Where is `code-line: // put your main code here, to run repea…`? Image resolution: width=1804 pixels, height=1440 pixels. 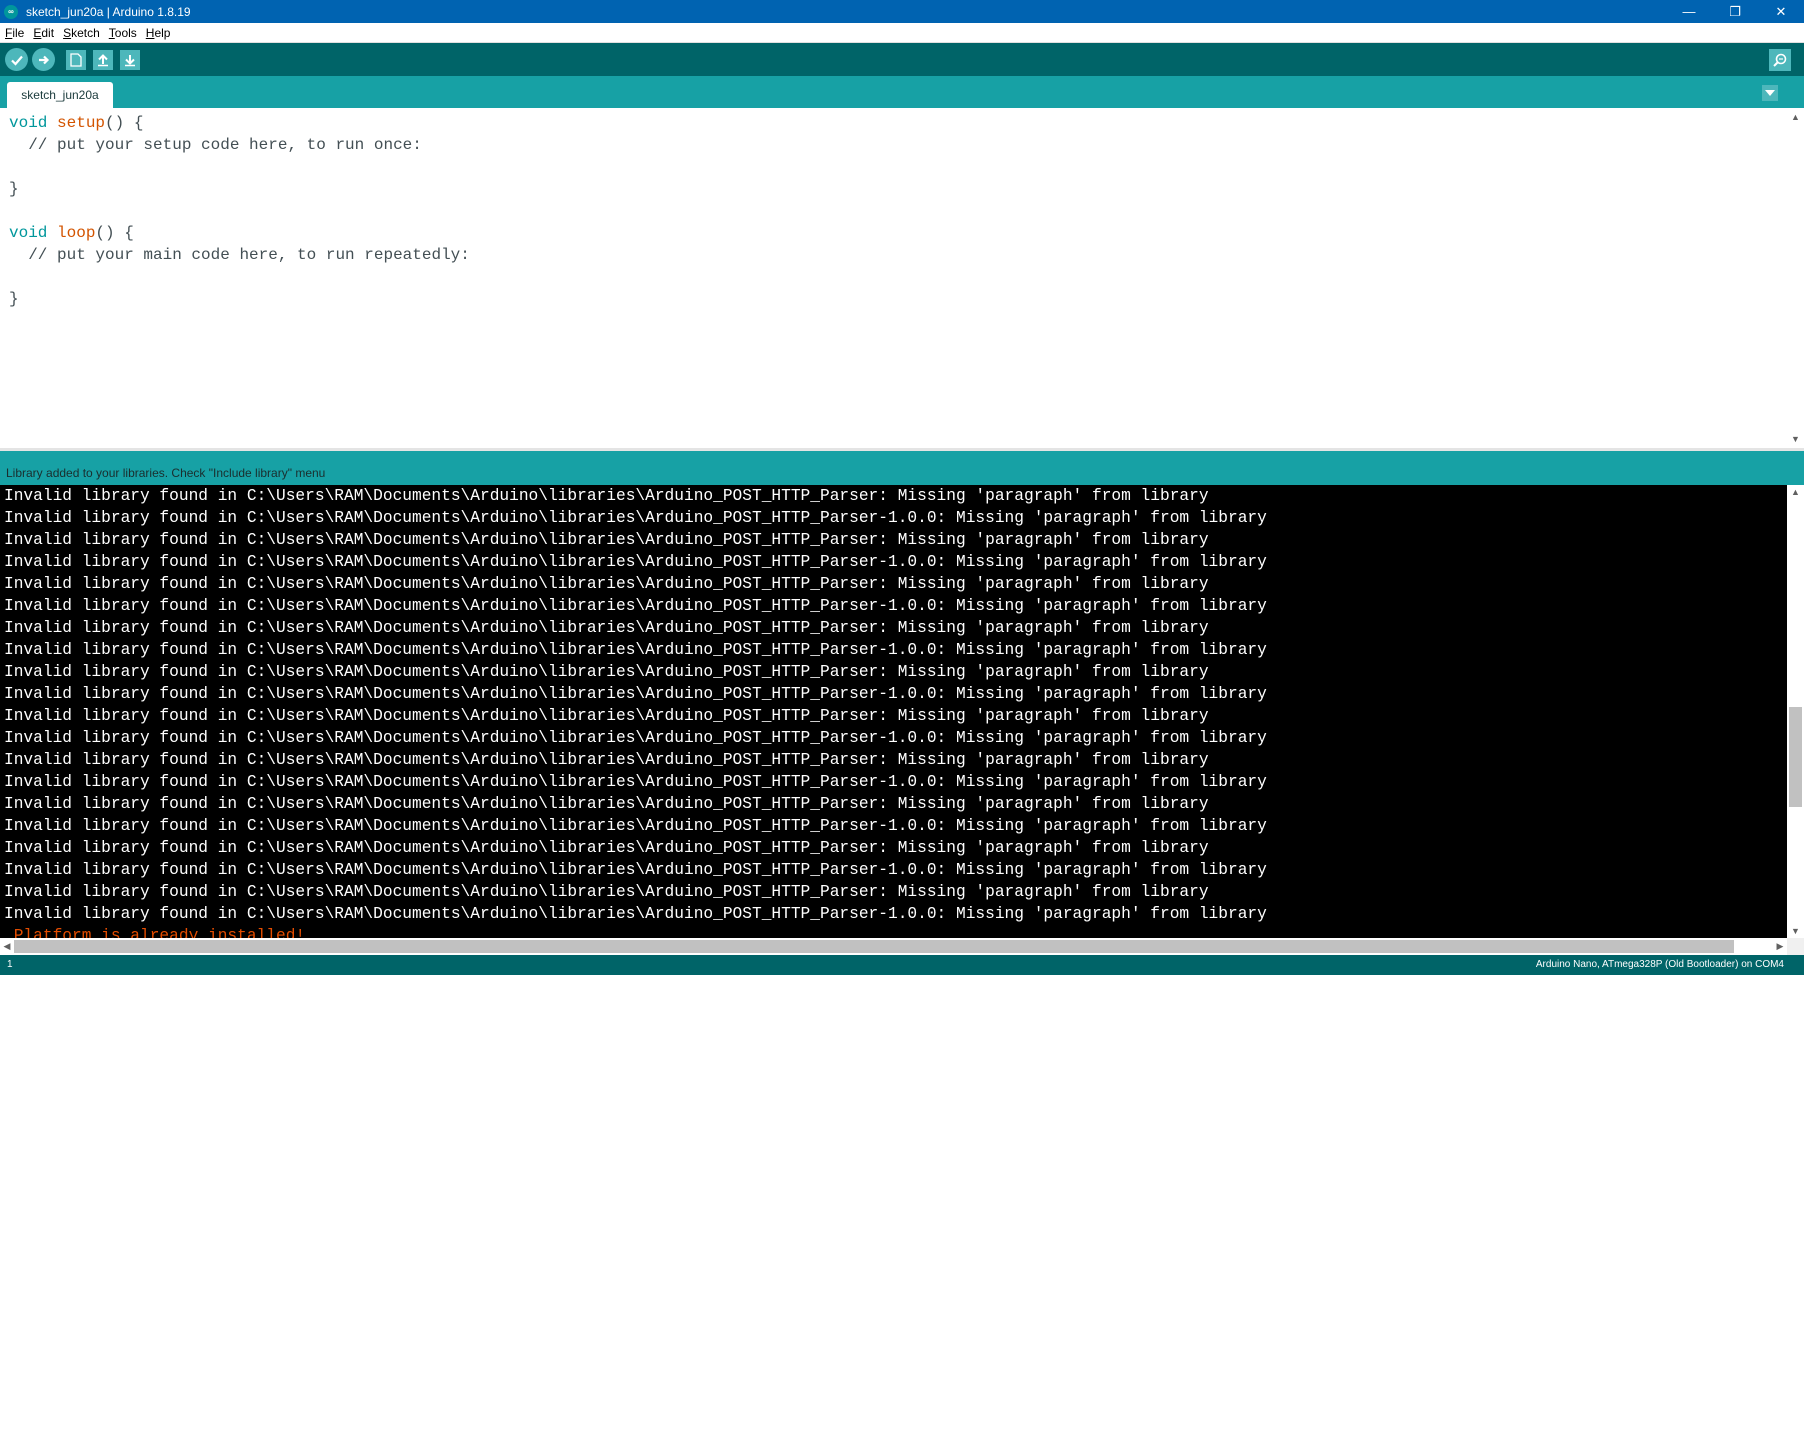 code-line: // put your main code here, to run repea… is located at coordinates (239, 255).